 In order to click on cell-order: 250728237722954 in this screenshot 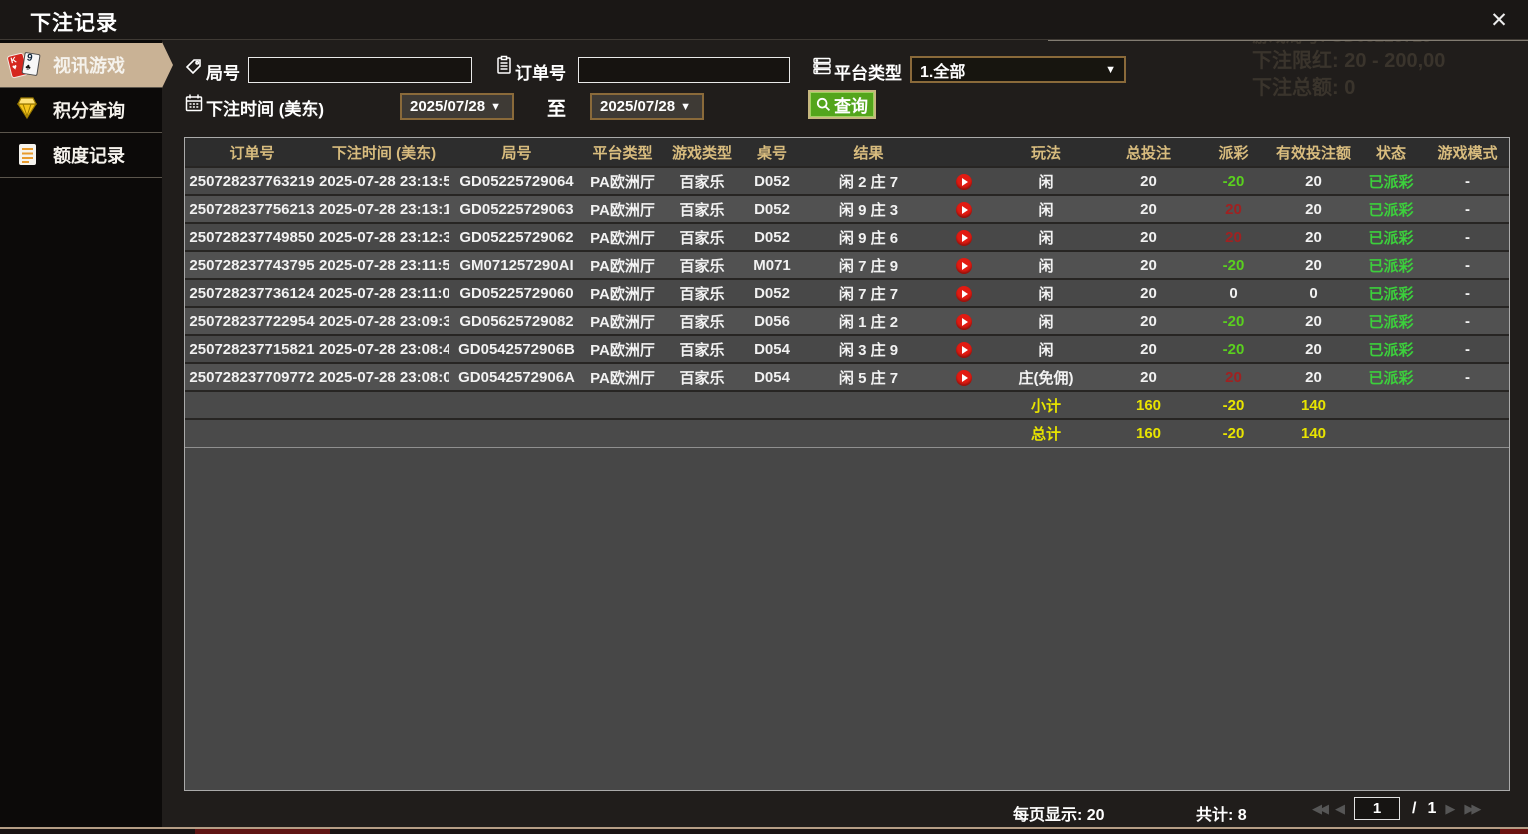, I will do `click(252, 321)`.